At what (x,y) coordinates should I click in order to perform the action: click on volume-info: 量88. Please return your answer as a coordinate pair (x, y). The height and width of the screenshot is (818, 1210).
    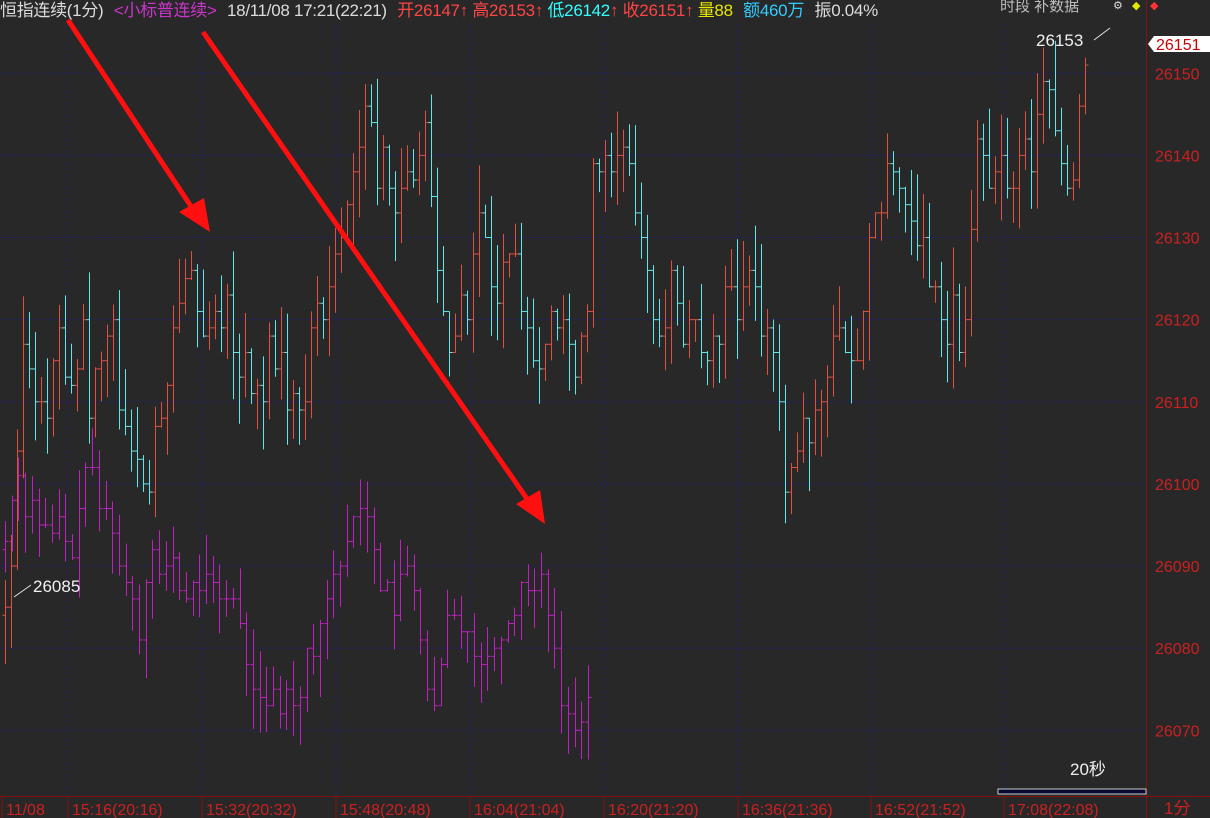
    Looking at the image, I should click on (715, 11).